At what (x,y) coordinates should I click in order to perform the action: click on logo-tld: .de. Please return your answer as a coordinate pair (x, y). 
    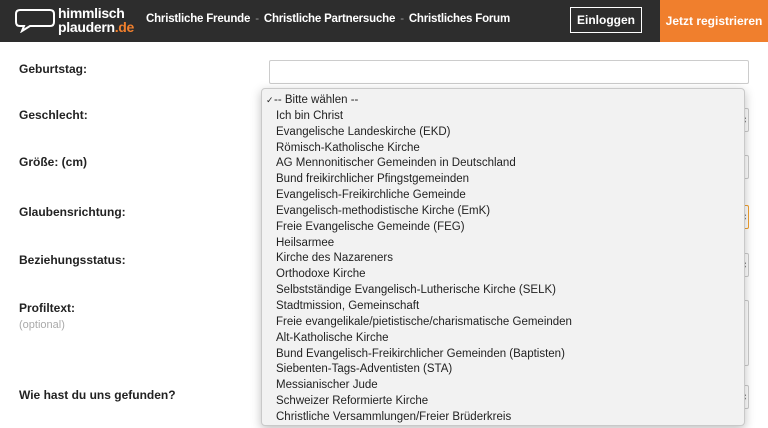
    Looking at the image, I should click on (124, 27).